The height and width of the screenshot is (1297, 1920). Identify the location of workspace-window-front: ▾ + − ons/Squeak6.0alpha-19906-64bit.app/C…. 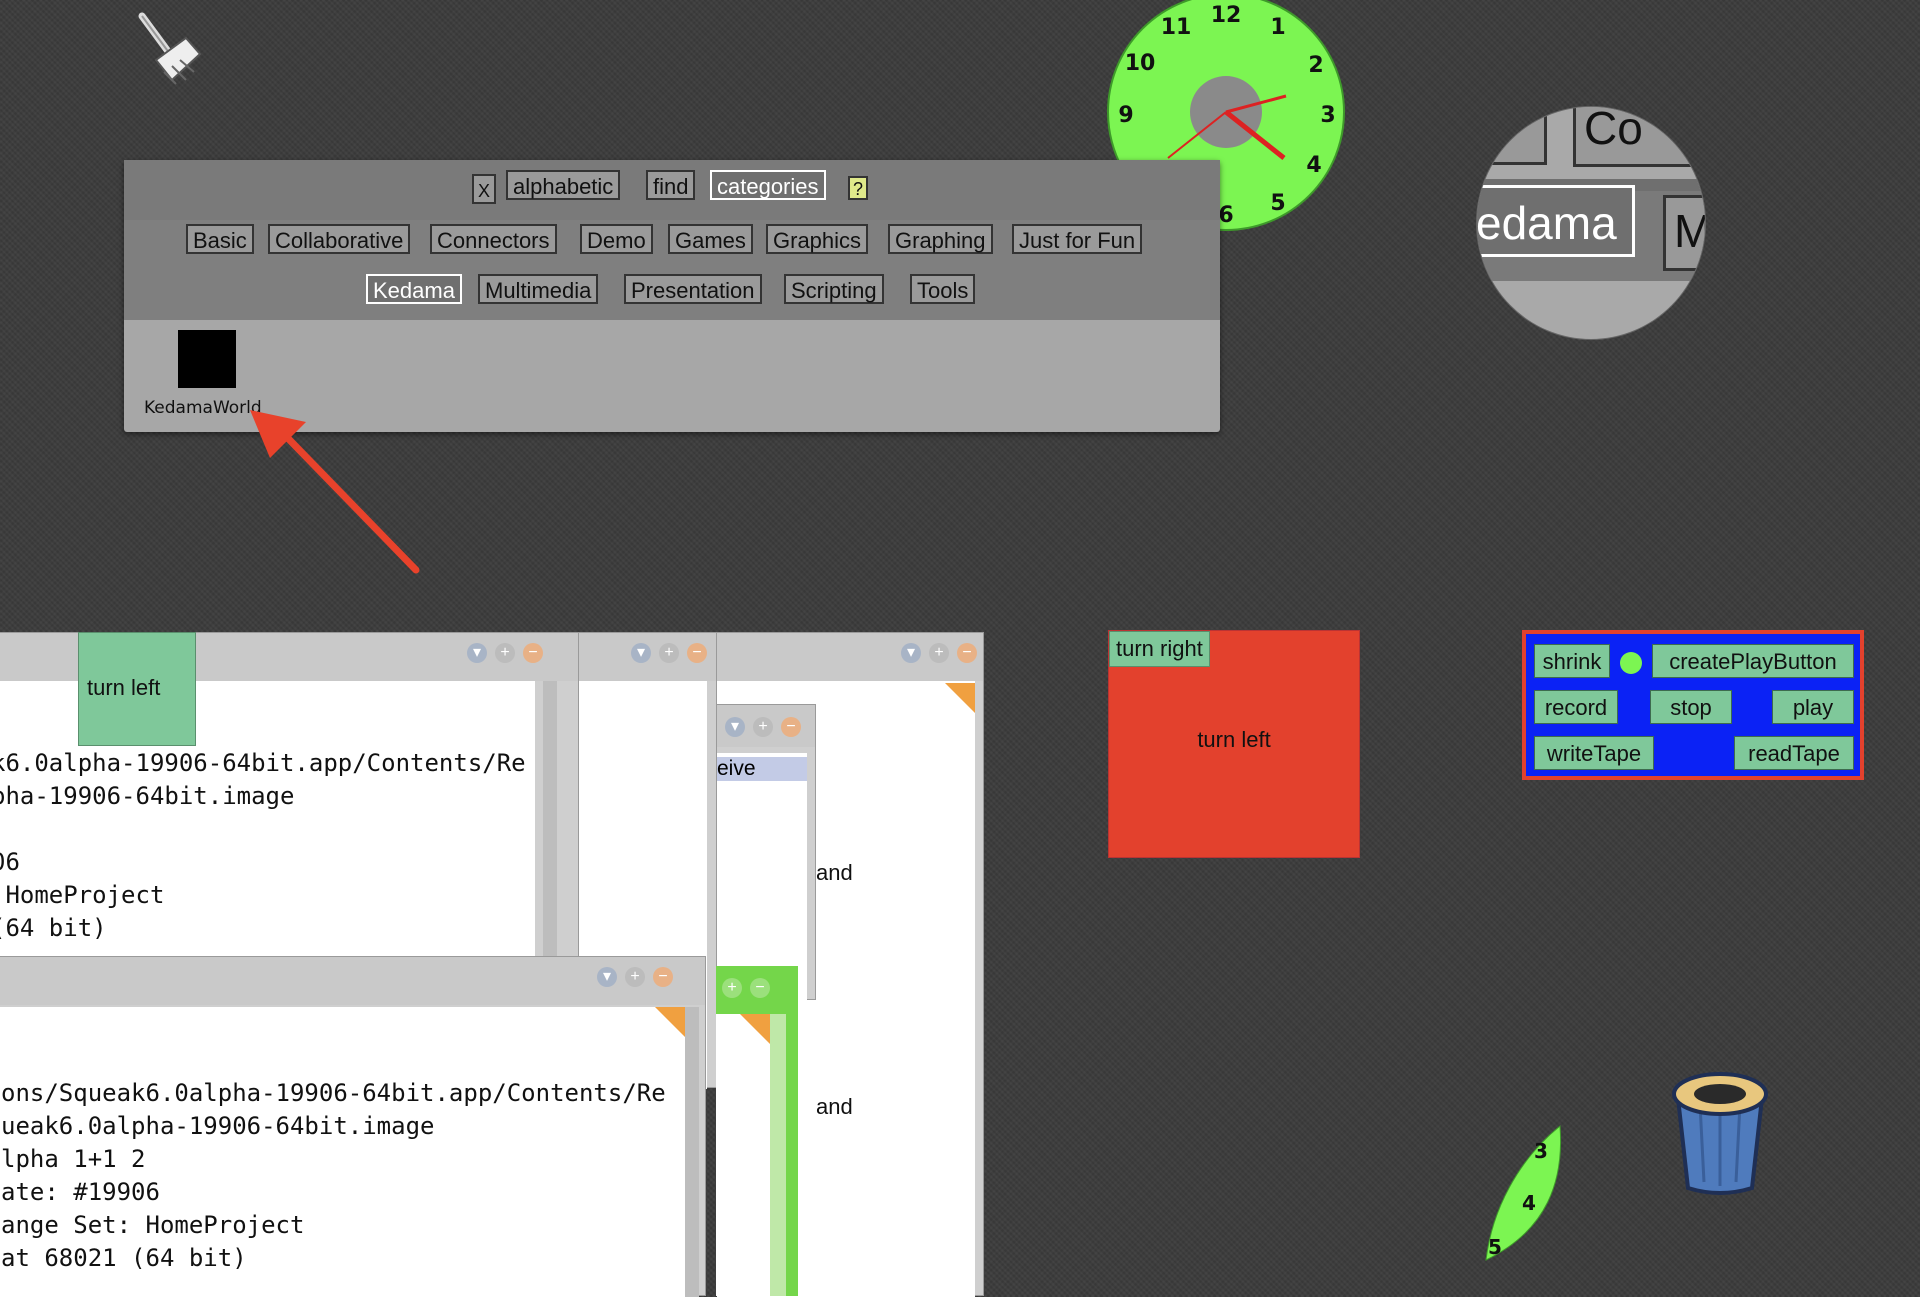
(353, 1126).